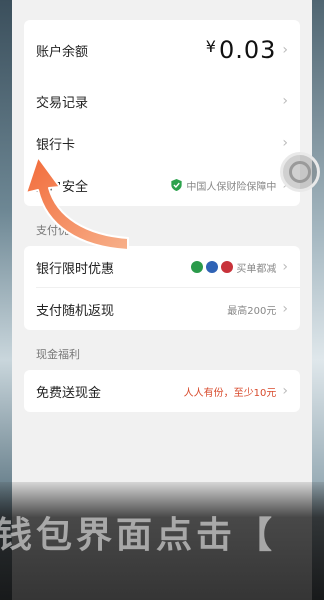 The height and width of the screenshot is (600, 324). What do you see at coordinates (62, 187) in the screenshot?
I see `security-label: 账户安全` at bounding box center [62, 187].